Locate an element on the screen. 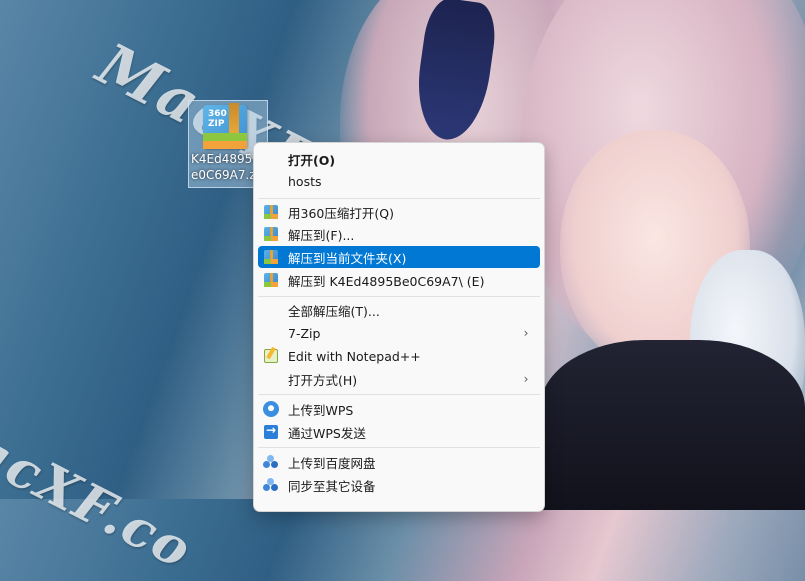 This screenshot has height=581, width=805. menu-item-label: 通过WPS发送 is located at coordinates (327, 433).